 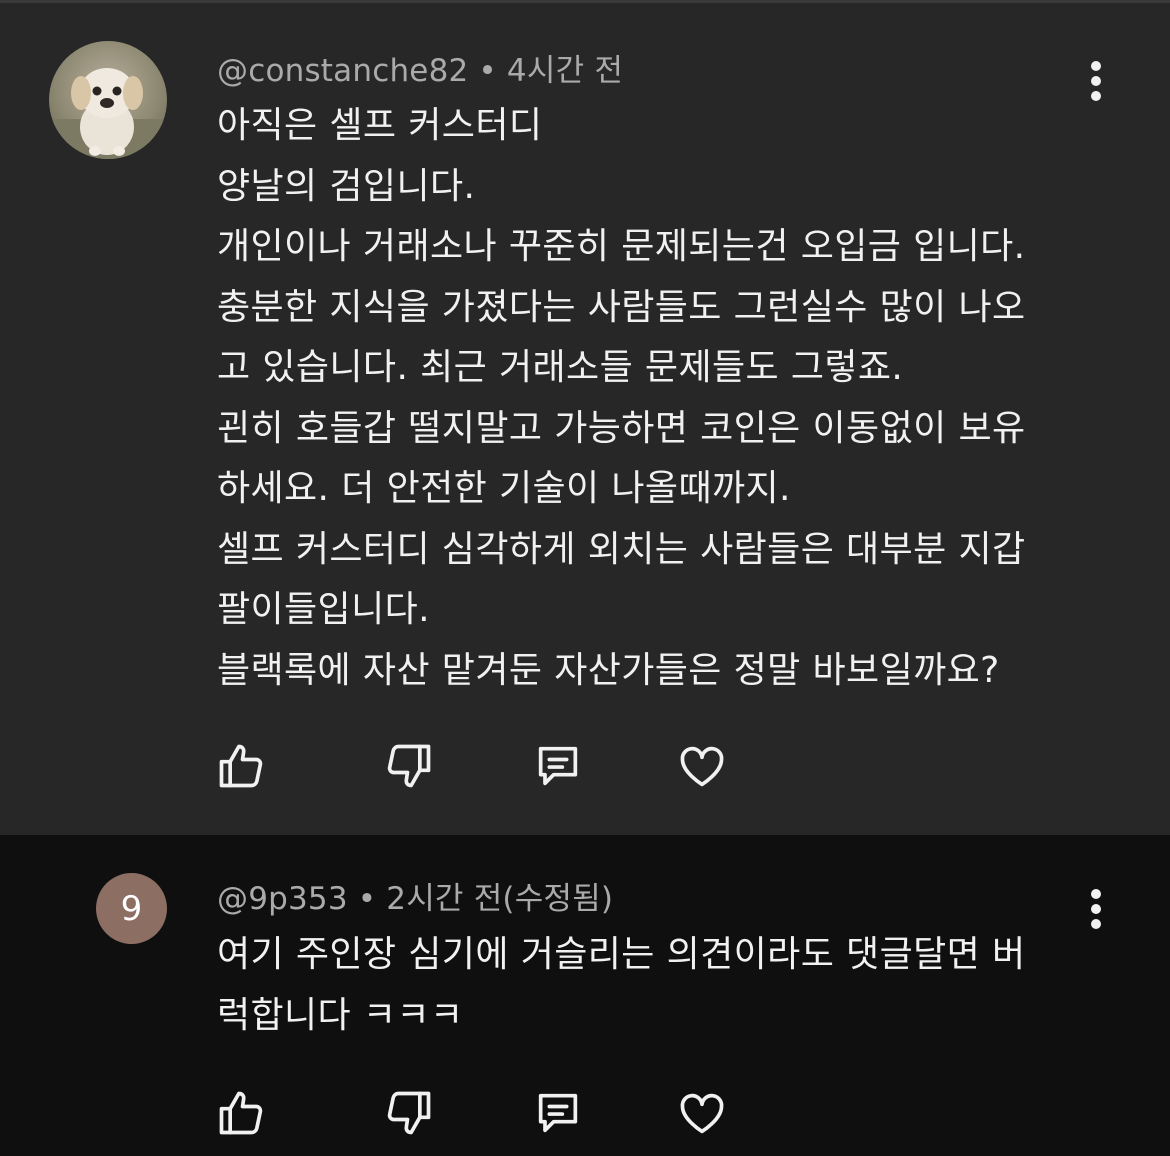 I want to click on comment-meta: @9p353 • 2시간 전(수정됨), so click(x=415, y=895).